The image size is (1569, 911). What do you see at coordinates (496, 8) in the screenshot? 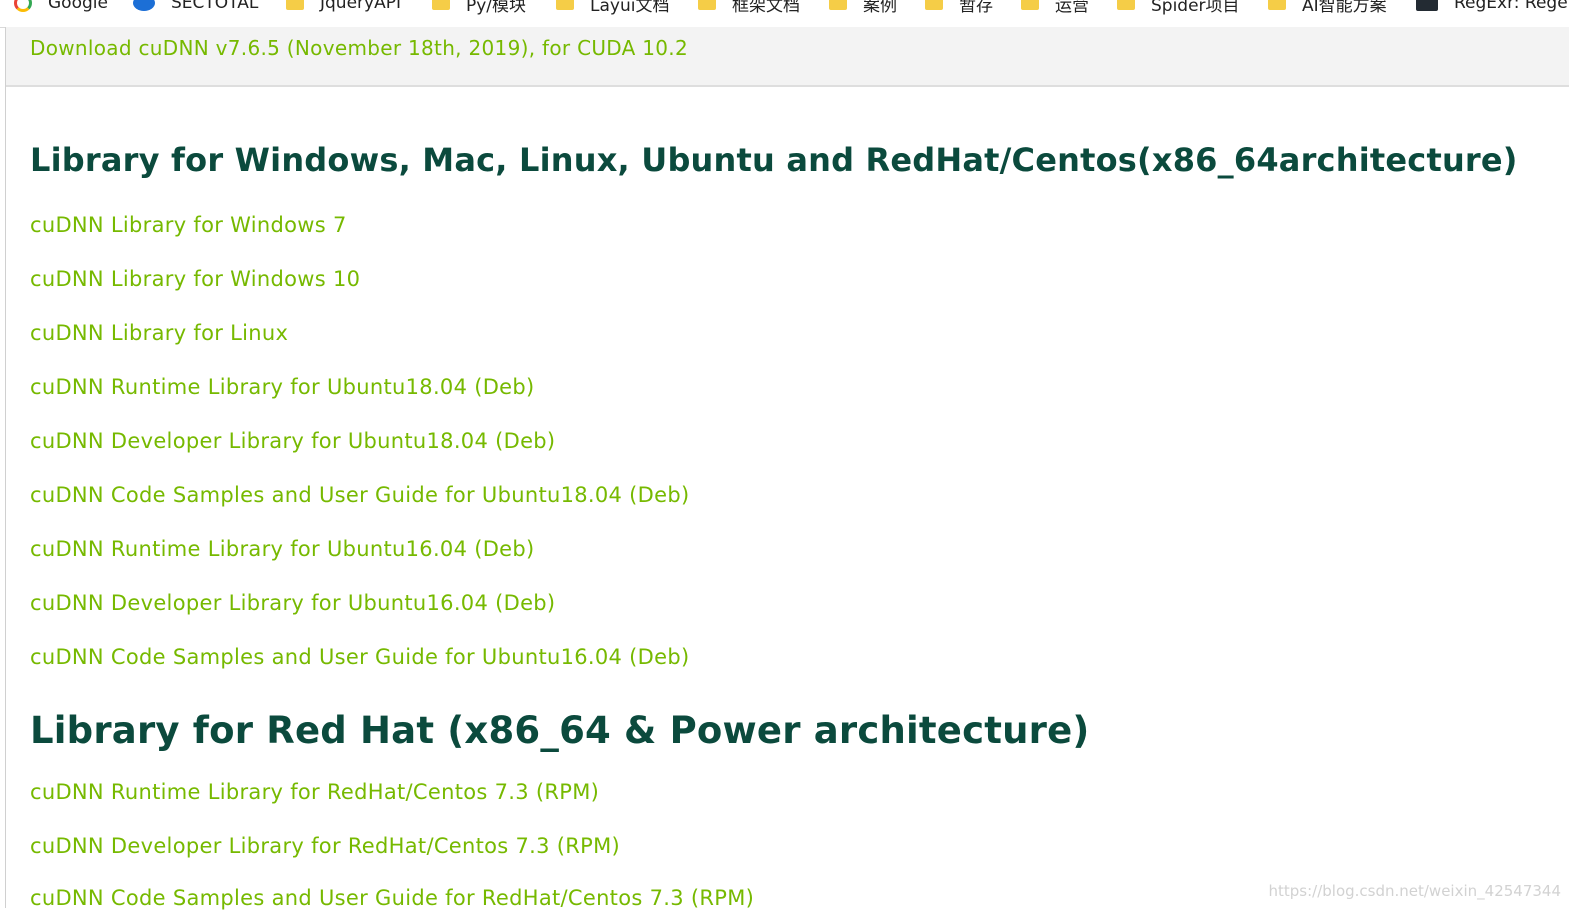
I see `bookmark-label: Py/模块` at bounding box center [496, 8].